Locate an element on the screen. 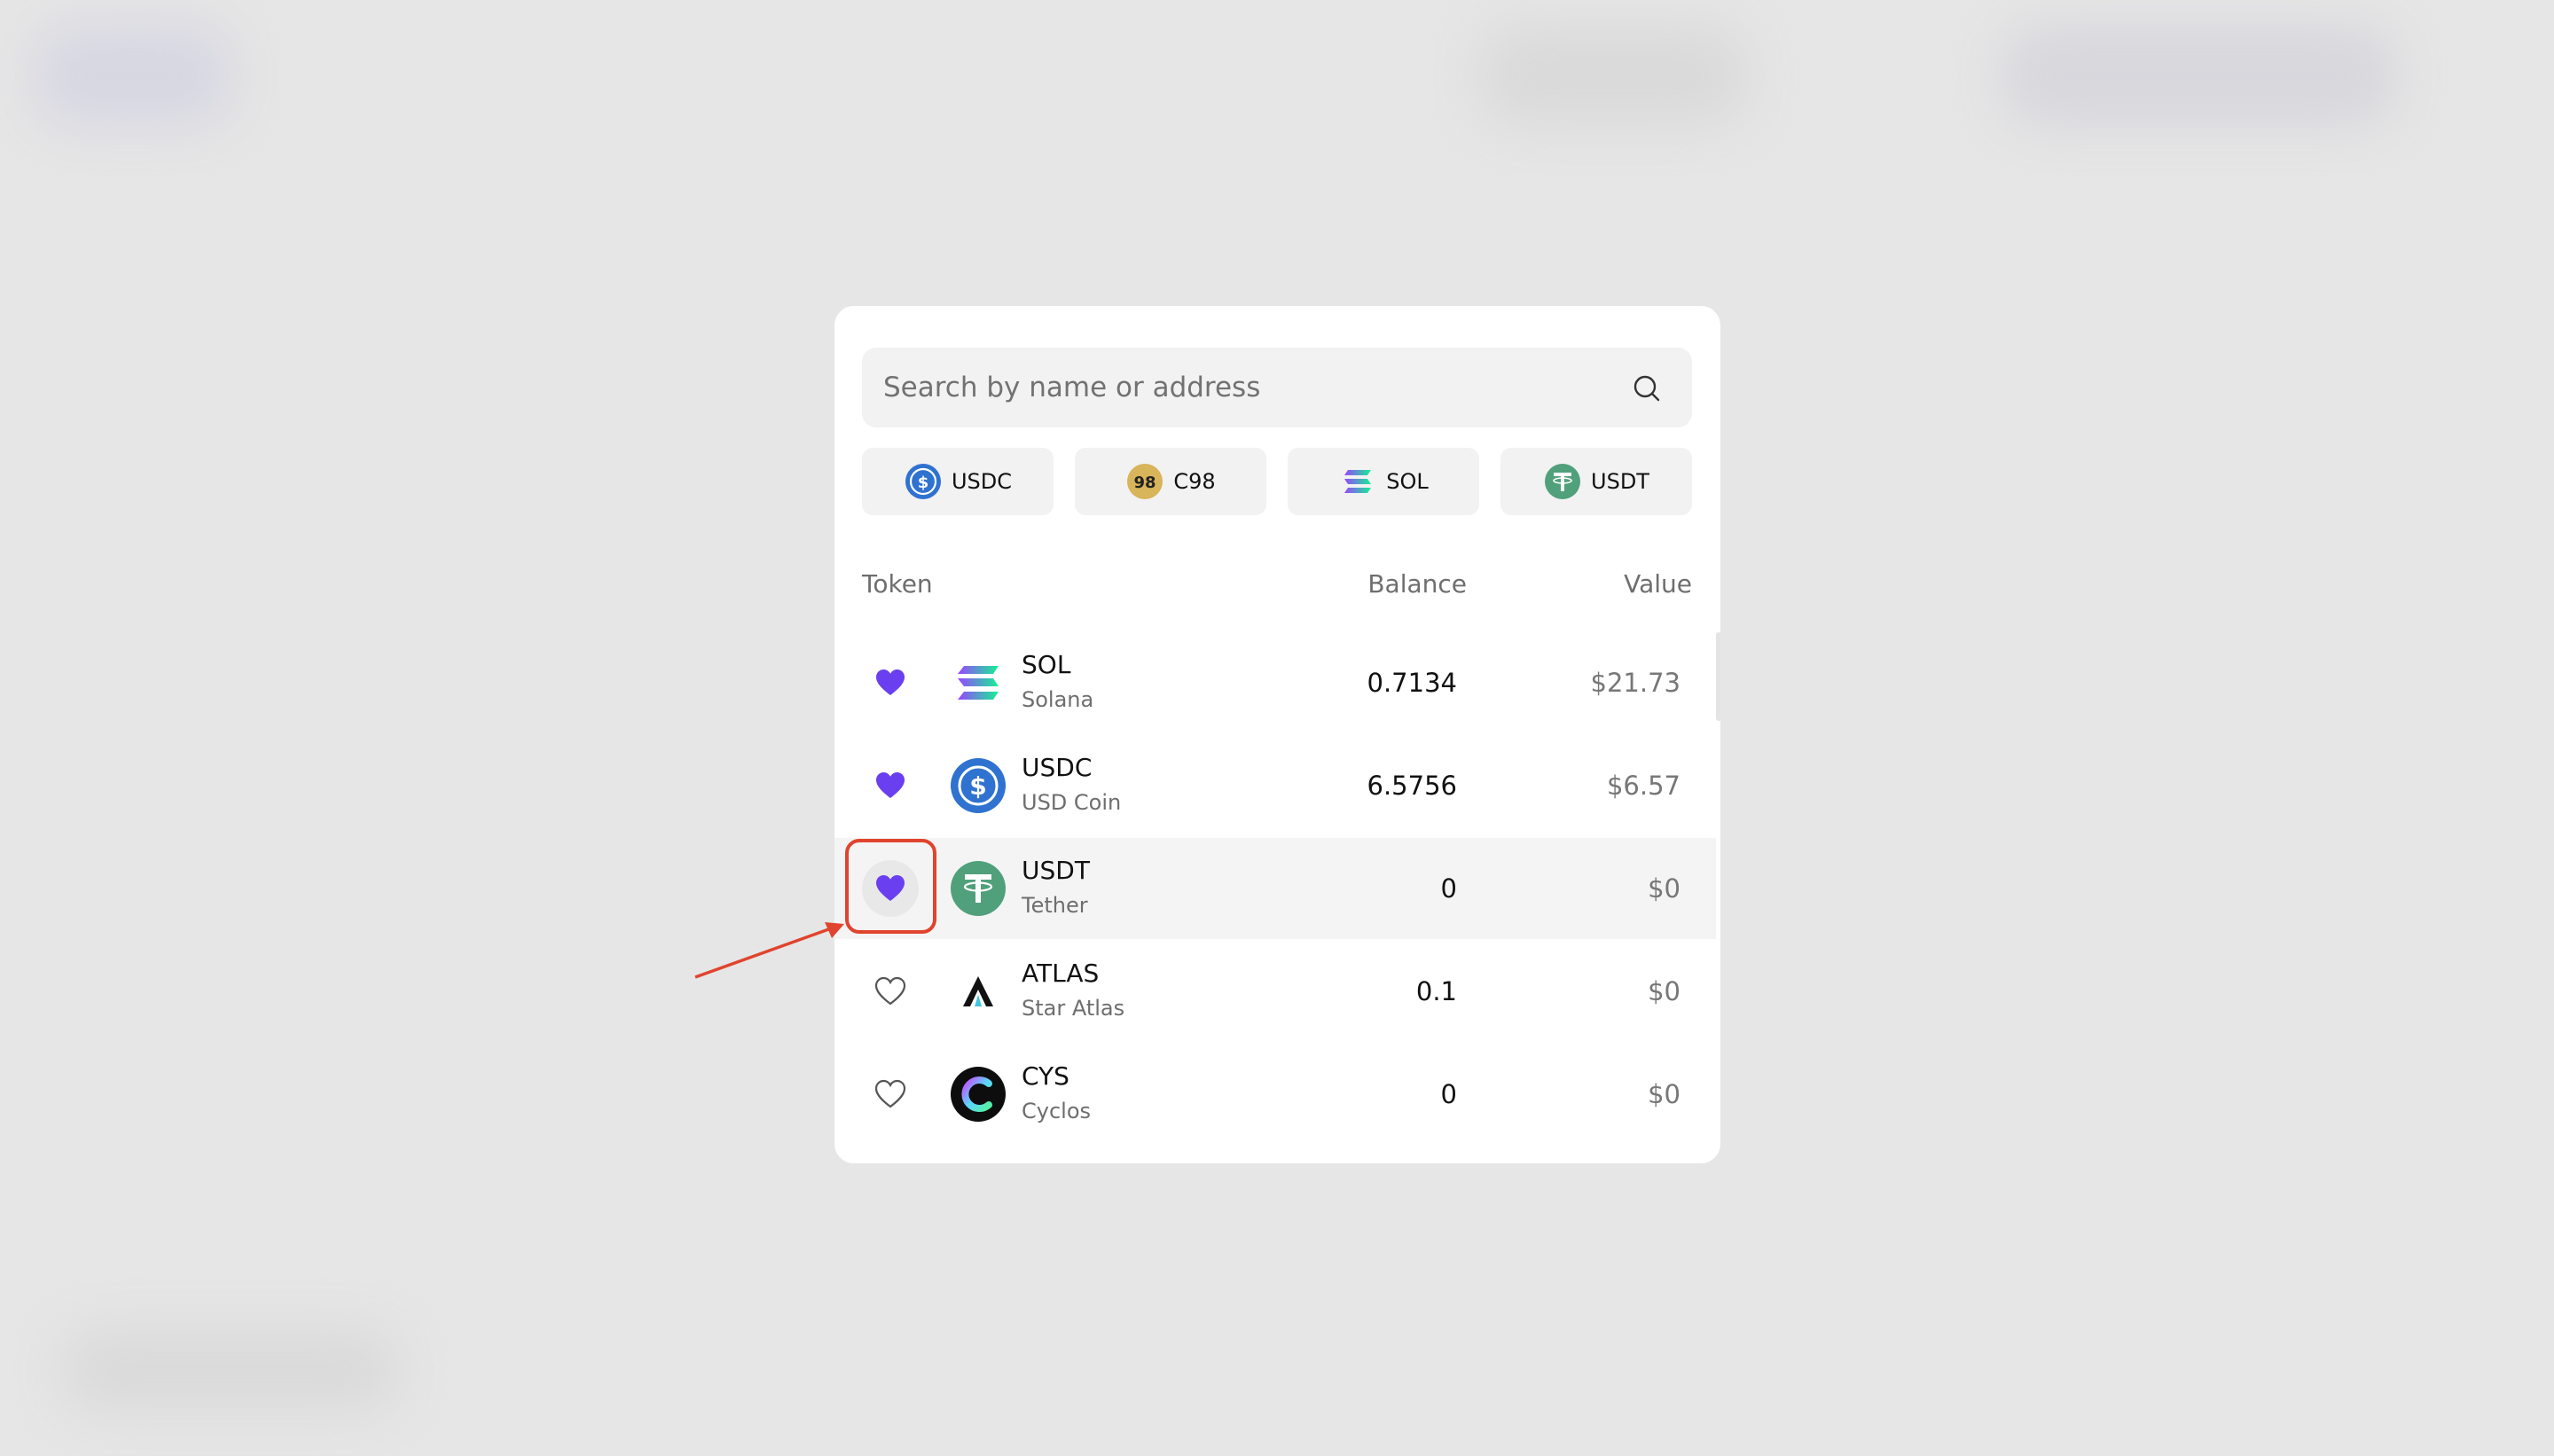  token-value: $6.57 is located at coordinates (1643, 786).